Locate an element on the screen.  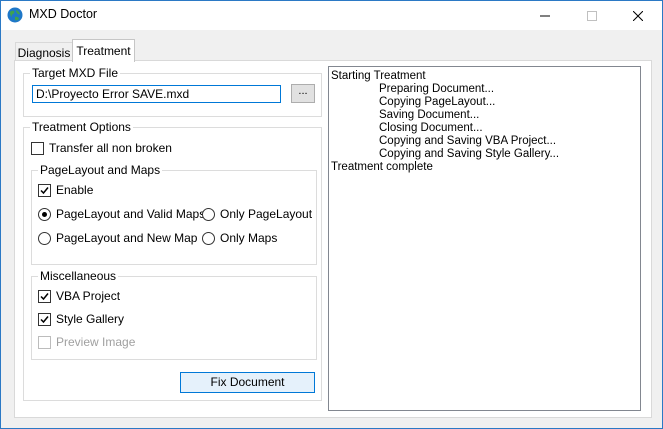
vba-project-label: VBA Project is located at coordinates (88, 296).